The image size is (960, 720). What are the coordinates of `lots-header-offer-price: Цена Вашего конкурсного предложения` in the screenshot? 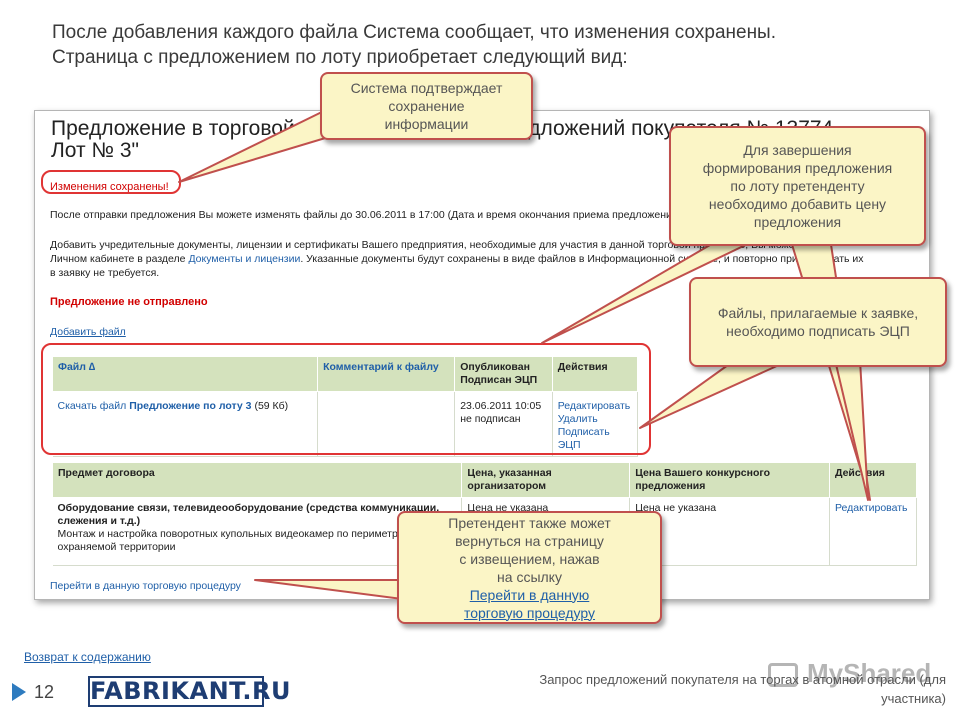 It's located at (729, 480).